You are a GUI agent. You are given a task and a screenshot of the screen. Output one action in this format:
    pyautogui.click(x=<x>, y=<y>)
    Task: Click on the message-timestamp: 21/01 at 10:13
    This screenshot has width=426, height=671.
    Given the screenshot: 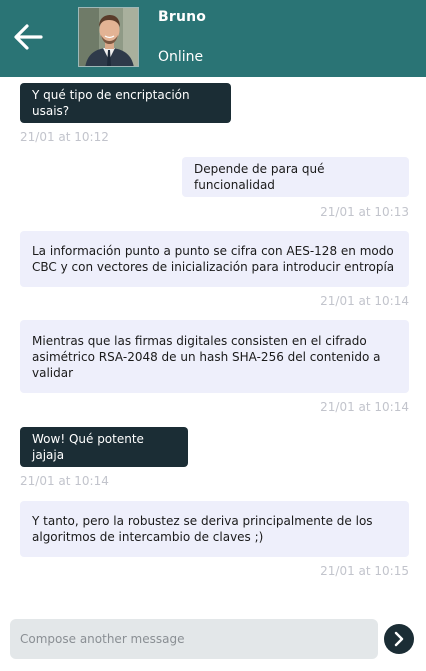 What is the action you would take?
    pyautogui.click(x=364, y=212)
    